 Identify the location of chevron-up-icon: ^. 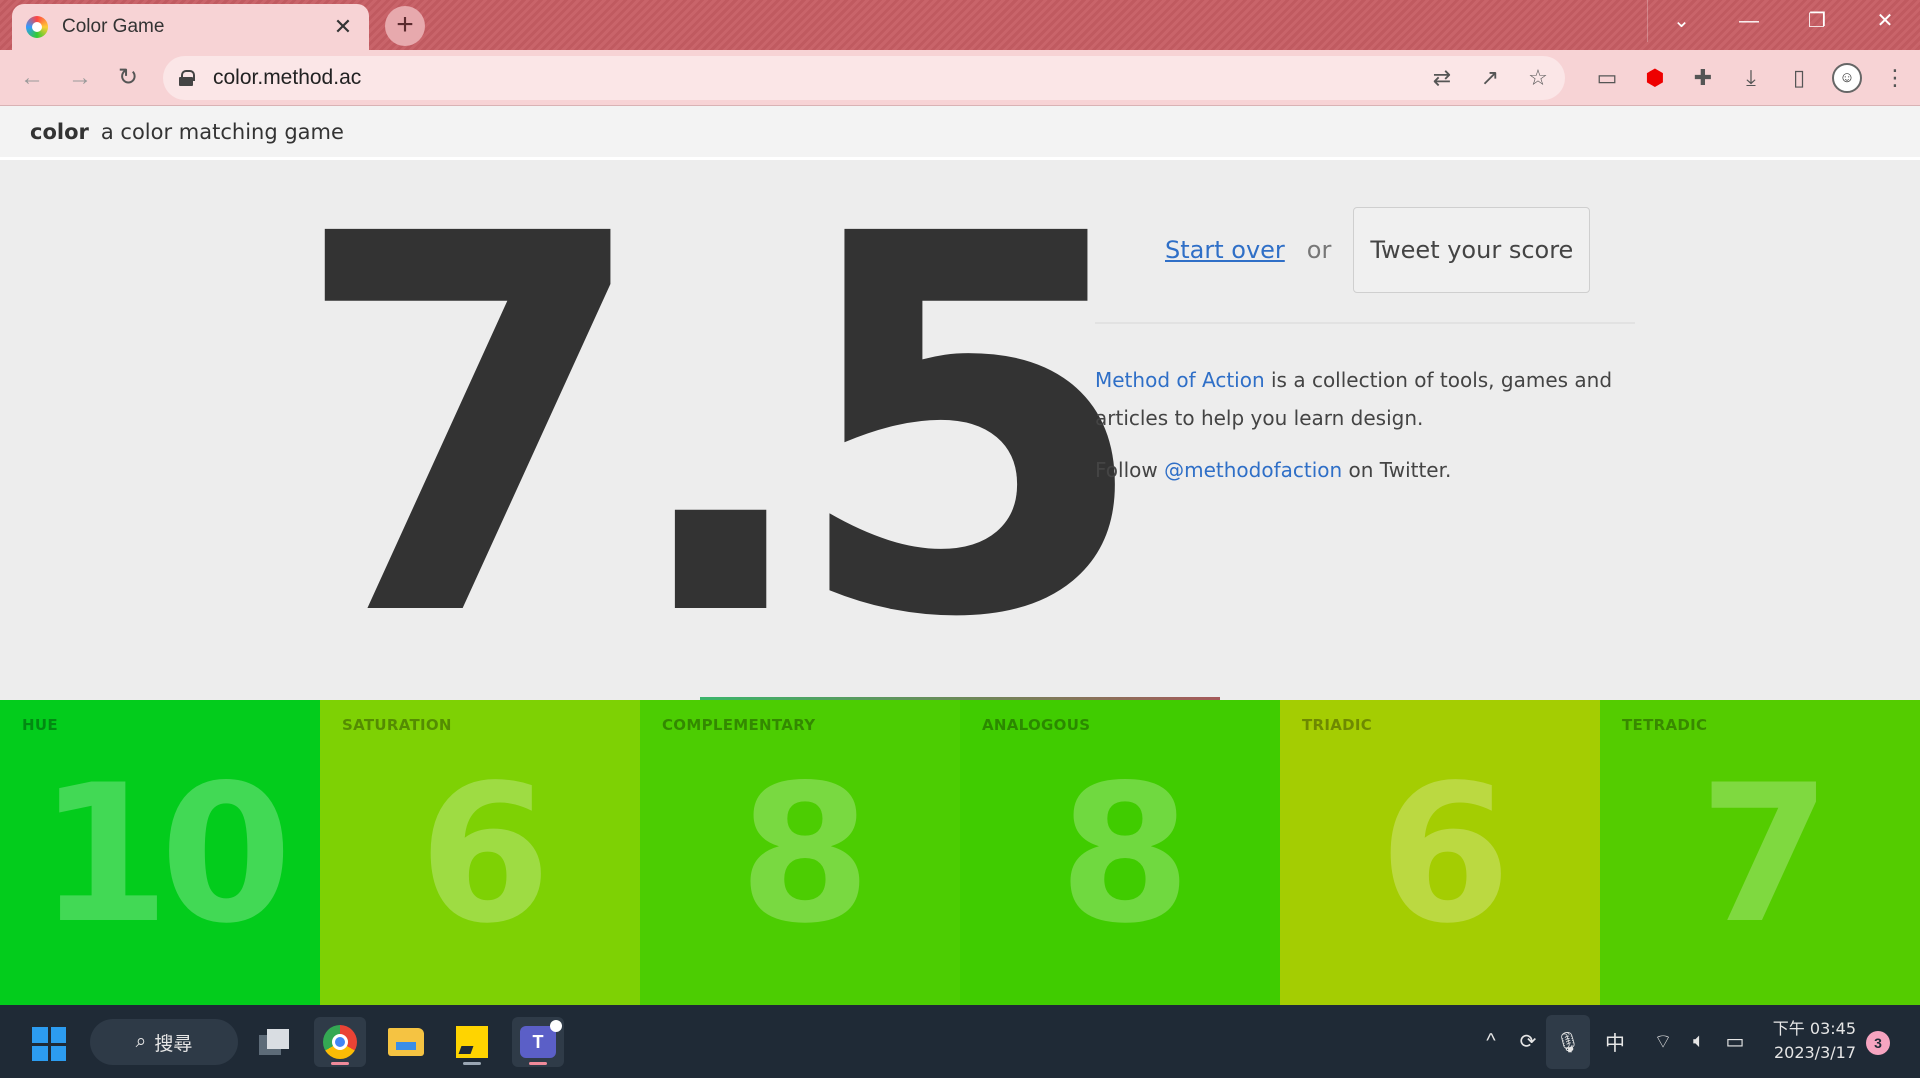
(1491, 1041).